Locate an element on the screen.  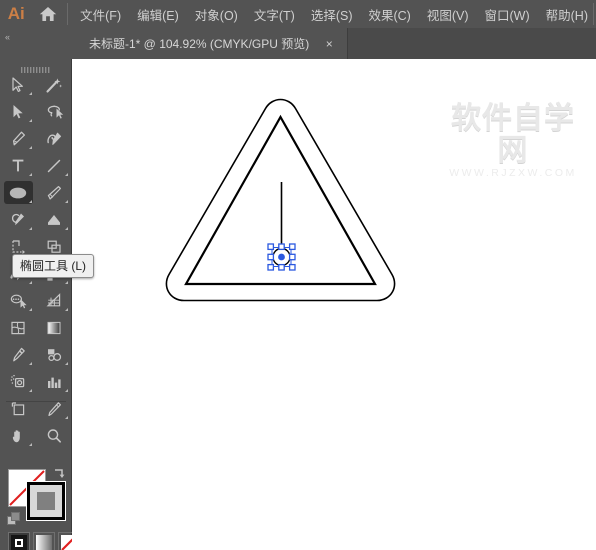
tool-perspective-grid-tool is located at coordinates (18, 300).